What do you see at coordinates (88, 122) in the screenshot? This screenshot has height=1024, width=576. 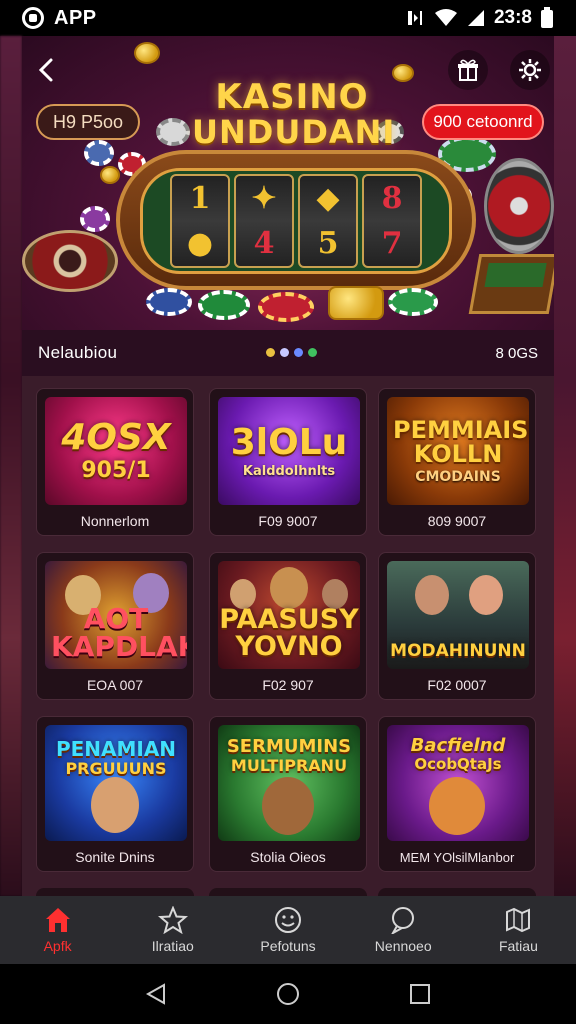 I see `balance-pill: H9 P5oo` at bounding box center [88, 122].